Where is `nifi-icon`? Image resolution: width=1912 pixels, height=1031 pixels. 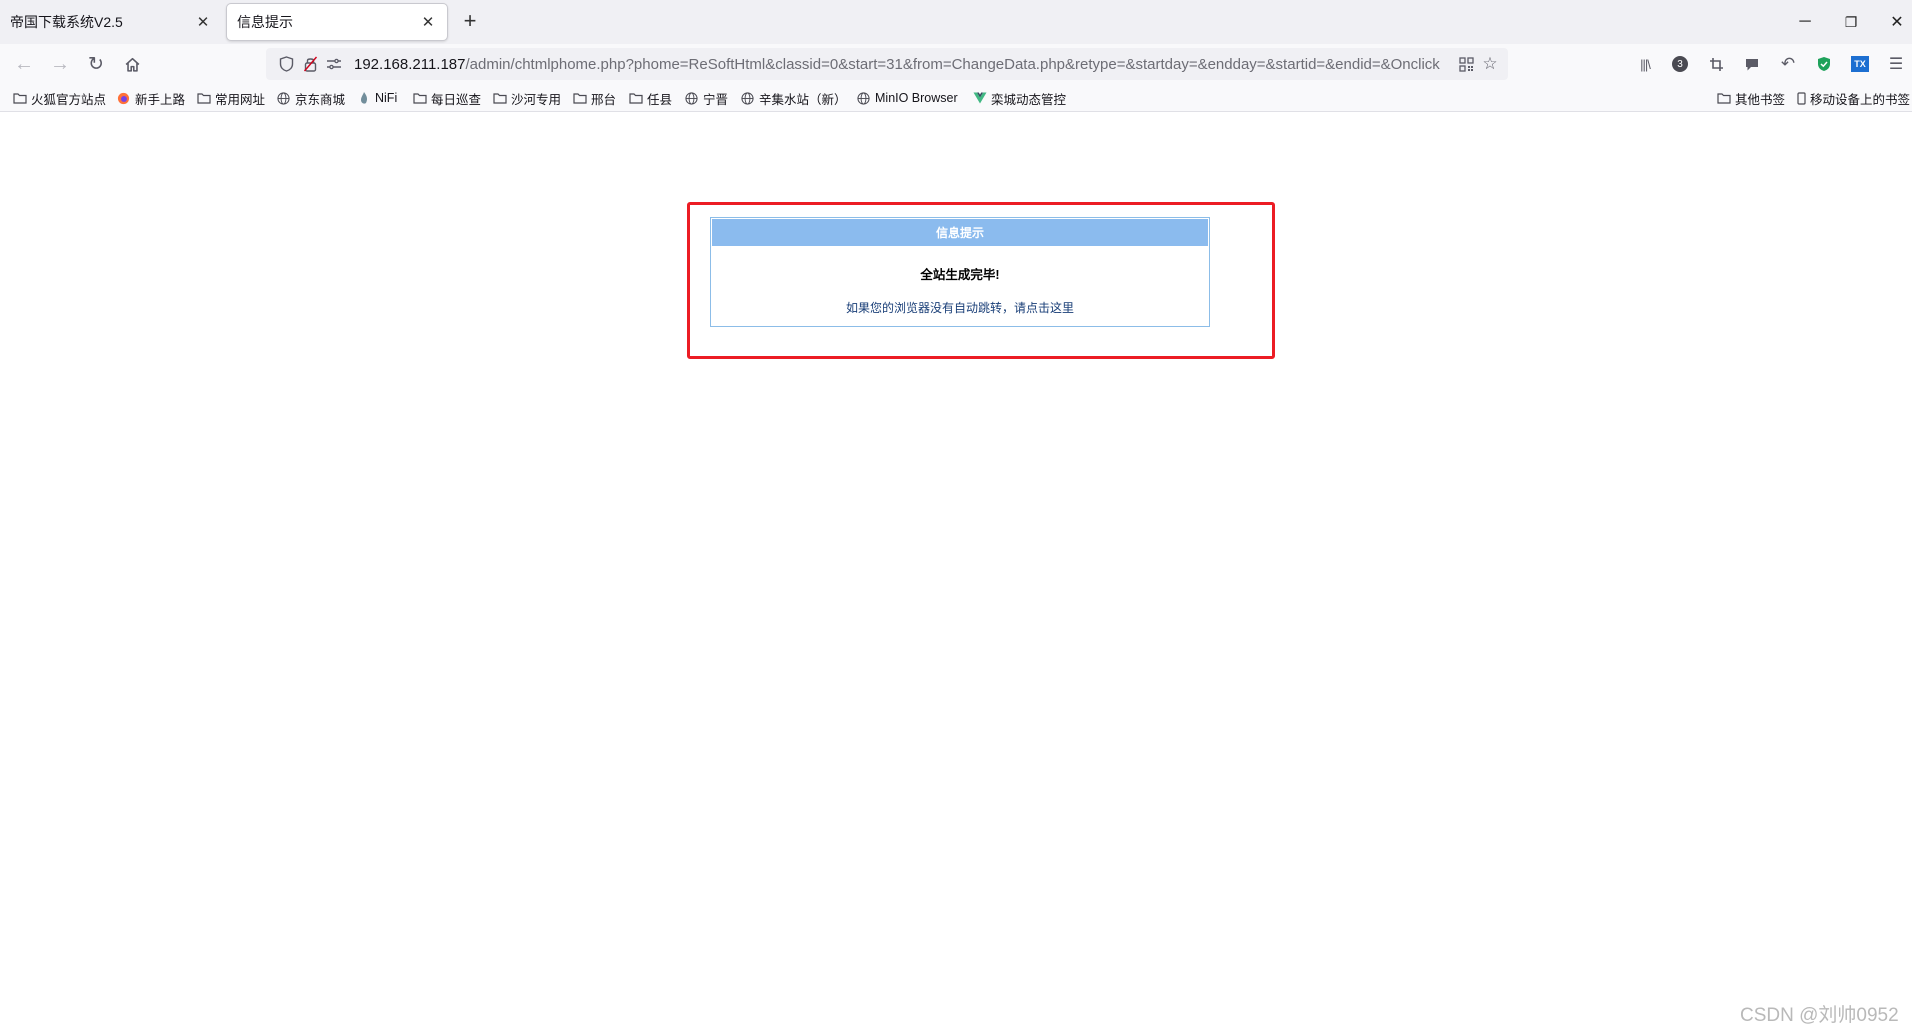 nifi-icon is located at coordinates (363, 98).